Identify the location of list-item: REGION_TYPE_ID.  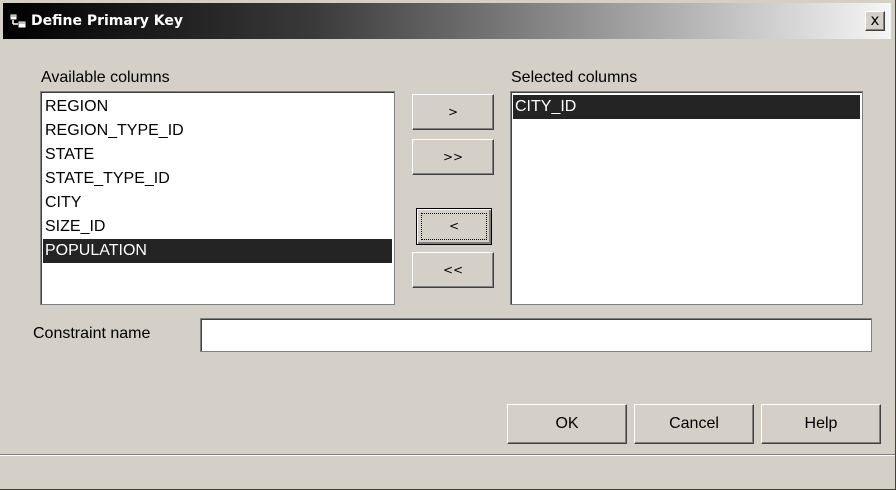
(217, 131).